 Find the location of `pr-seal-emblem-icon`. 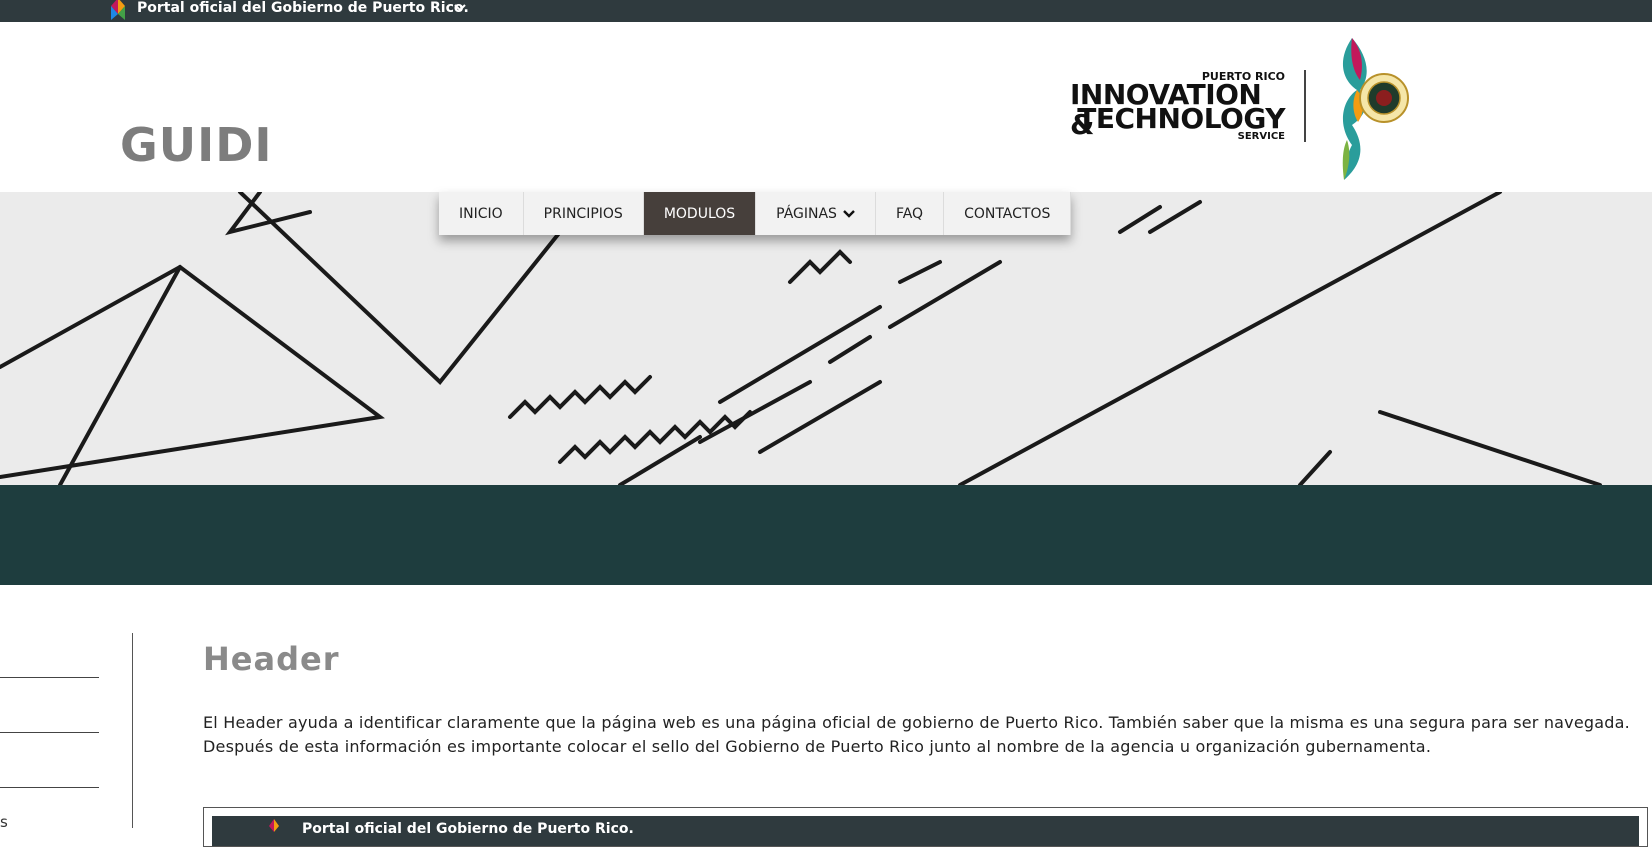

pr-seal-emblem-icon is located at coordinates (1375, 109).